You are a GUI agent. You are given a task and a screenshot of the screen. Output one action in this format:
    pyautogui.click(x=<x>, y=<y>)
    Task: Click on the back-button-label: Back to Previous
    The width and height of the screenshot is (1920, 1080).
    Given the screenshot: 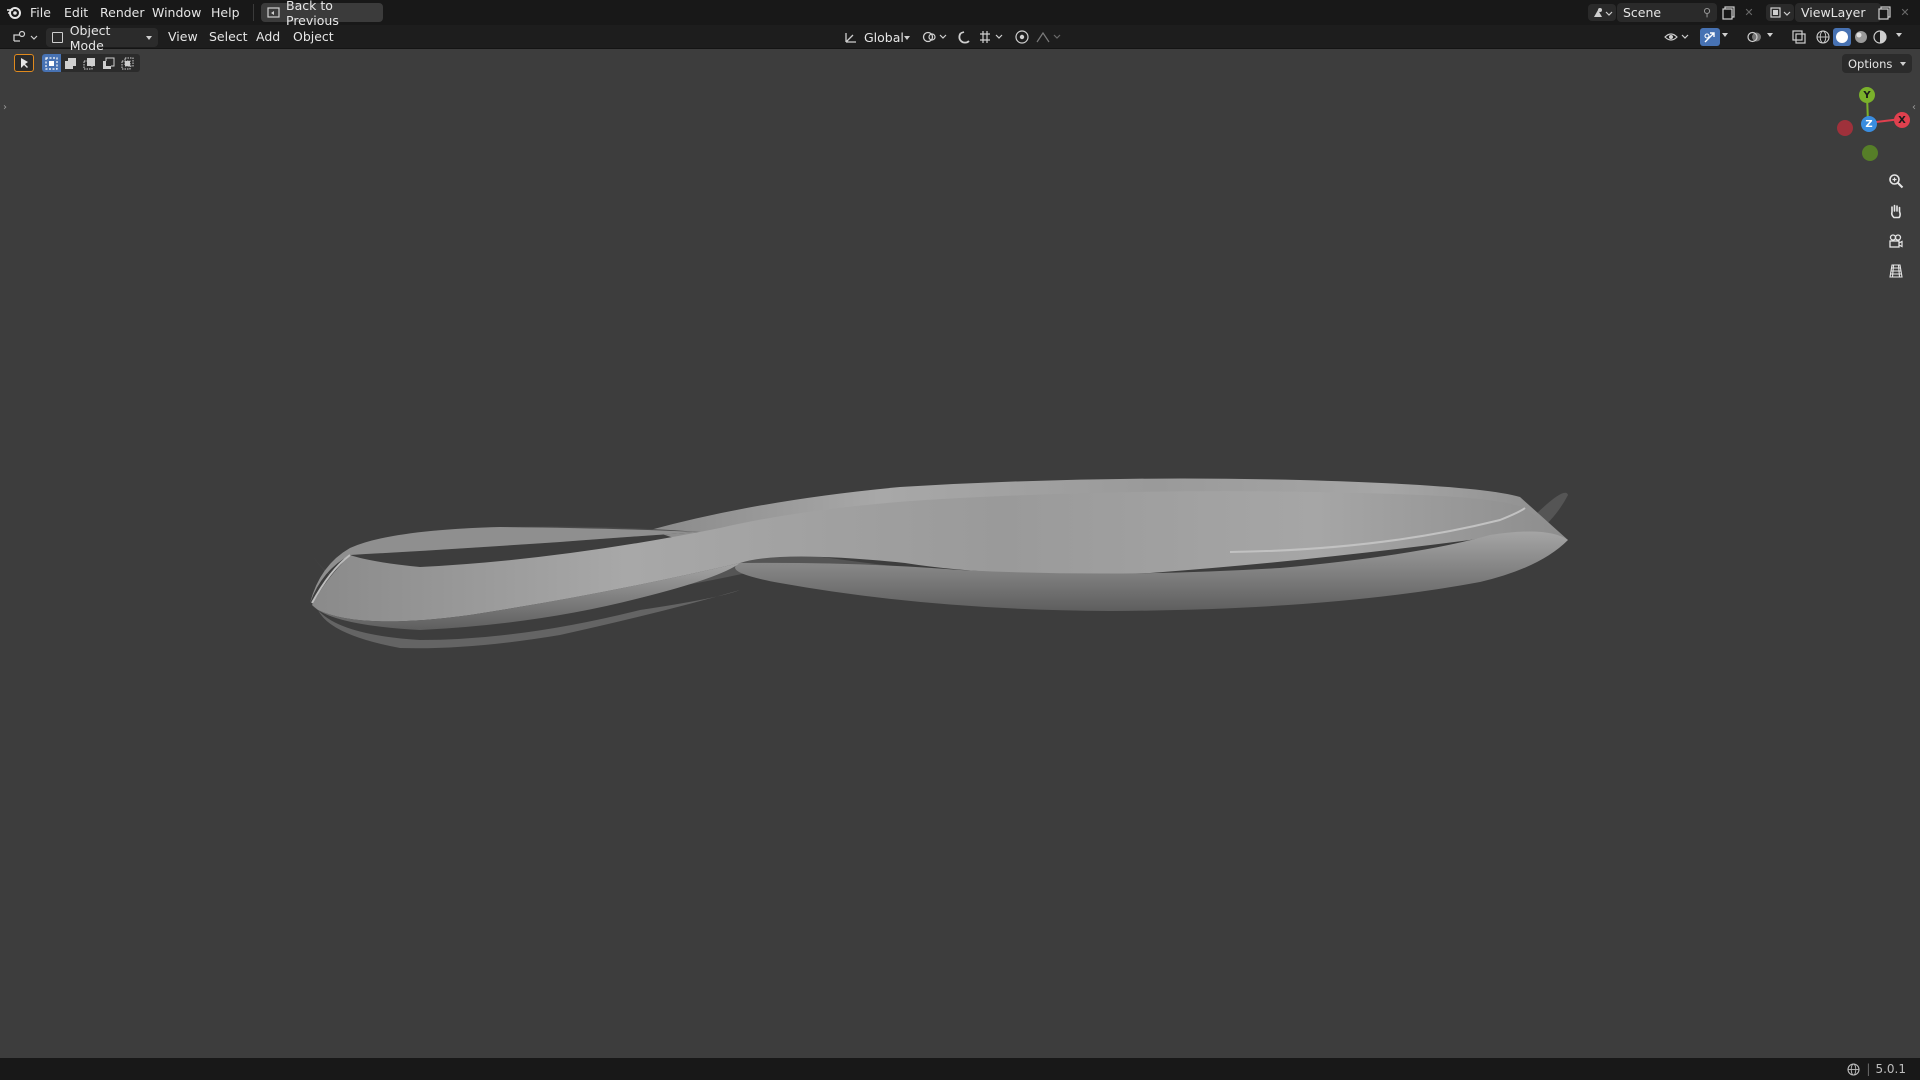 What is the action you would take?
    pyautogui.click(x=312, y=14)
    